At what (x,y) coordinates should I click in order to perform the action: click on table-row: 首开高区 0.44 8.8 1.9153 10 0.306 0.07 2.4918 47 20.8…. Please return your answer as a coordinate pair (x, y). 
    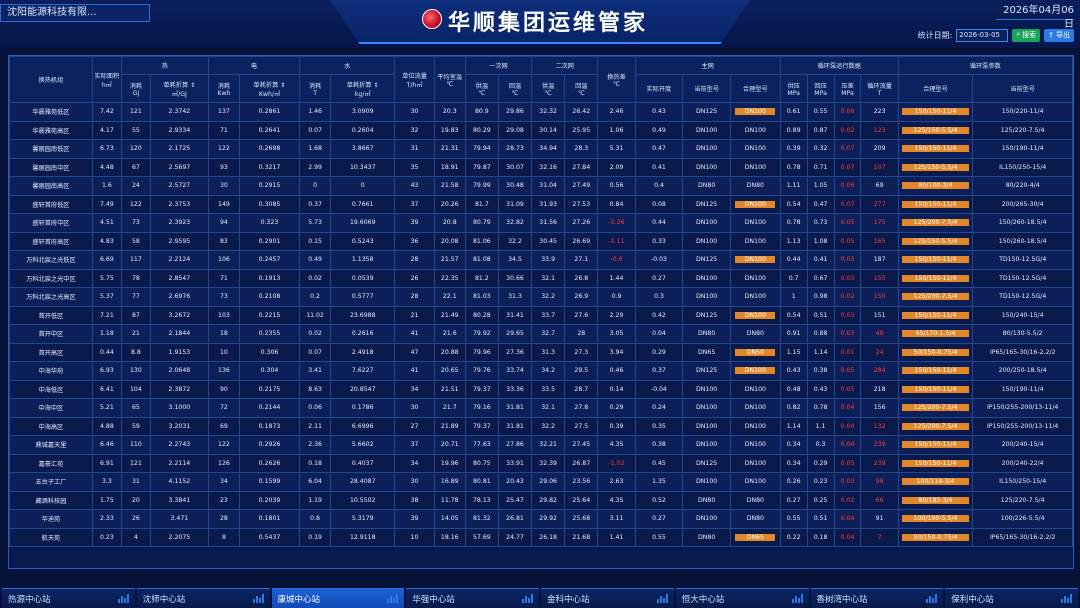
    Looking at the image, I should click on (541, 352).